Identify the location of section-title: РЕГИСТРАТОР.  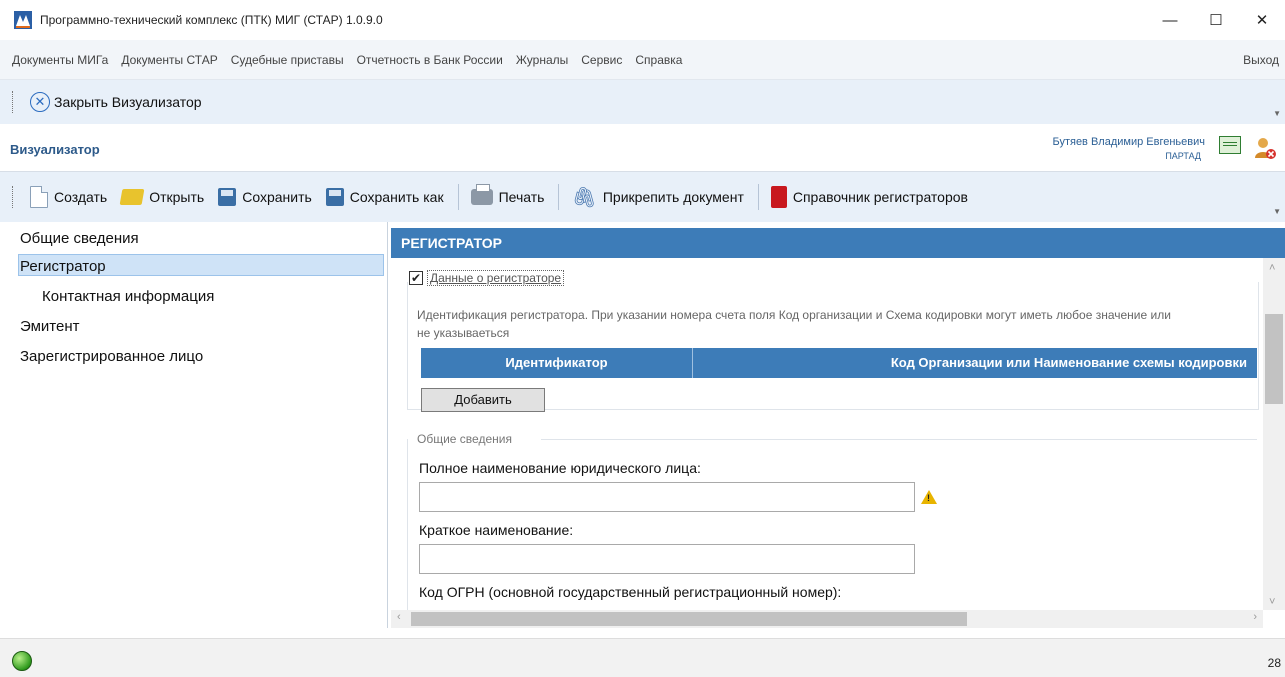
(838, 243).